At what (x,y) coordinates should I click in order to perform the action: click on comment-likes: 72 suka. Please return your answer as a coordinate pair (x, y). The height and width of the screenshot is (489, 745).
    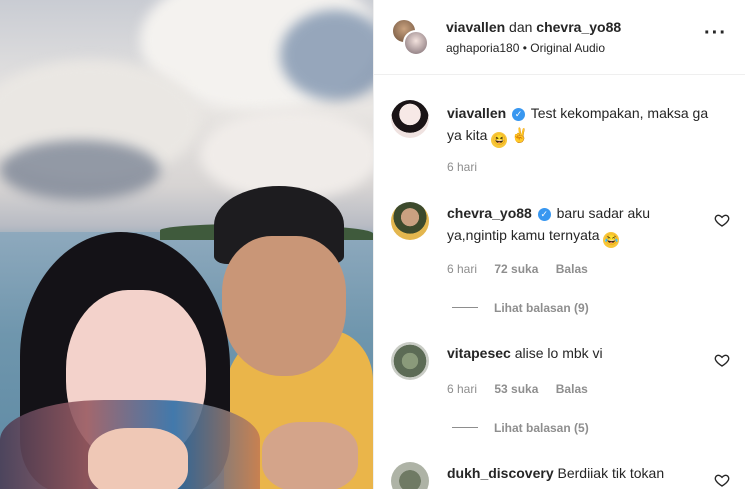
    Looking at the image, I should click on (516, 269).